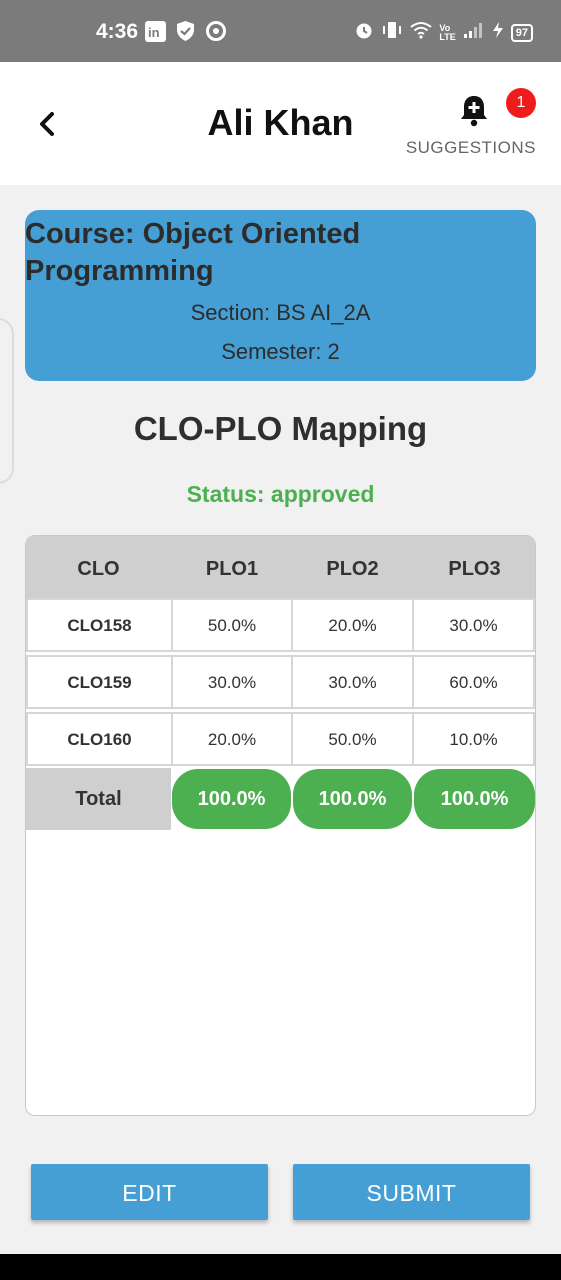 The image size is (561, 1280). Describe the element at coordinates (474, 32) in the screenshot. I see `signal-icon` at that location.